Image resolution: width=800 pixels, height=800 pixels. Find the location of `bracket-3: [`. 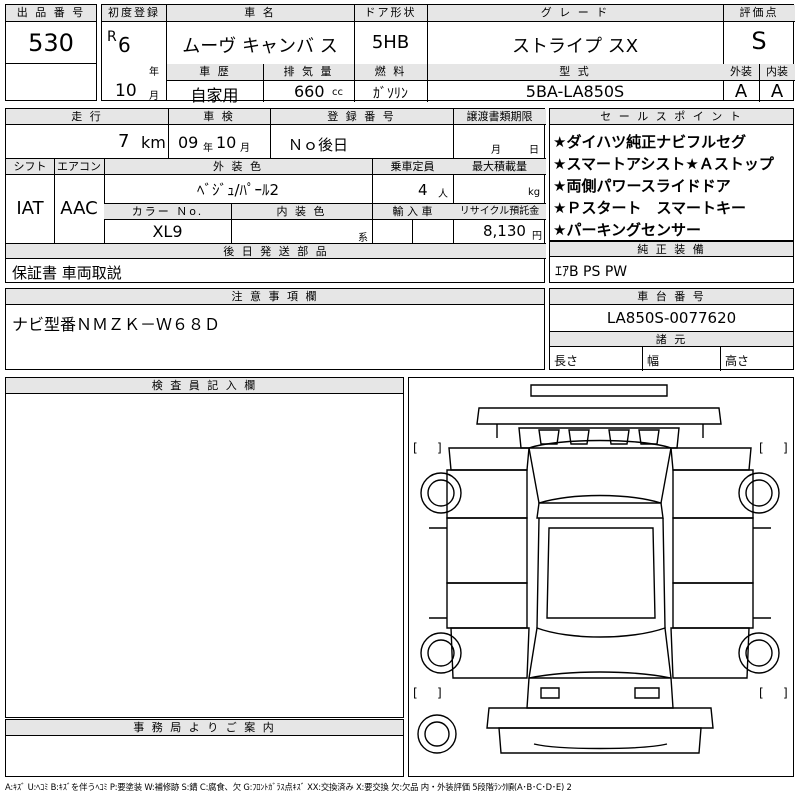

bracket-3: [ is located at coordinates (761, 448).